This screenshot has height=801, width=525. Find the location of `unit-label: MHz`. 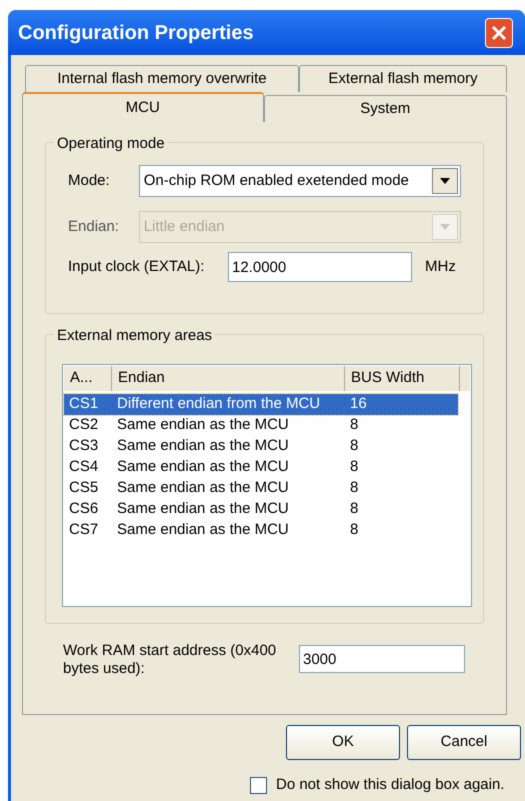

unit-label: MHz is located at coordinates (440, 266).